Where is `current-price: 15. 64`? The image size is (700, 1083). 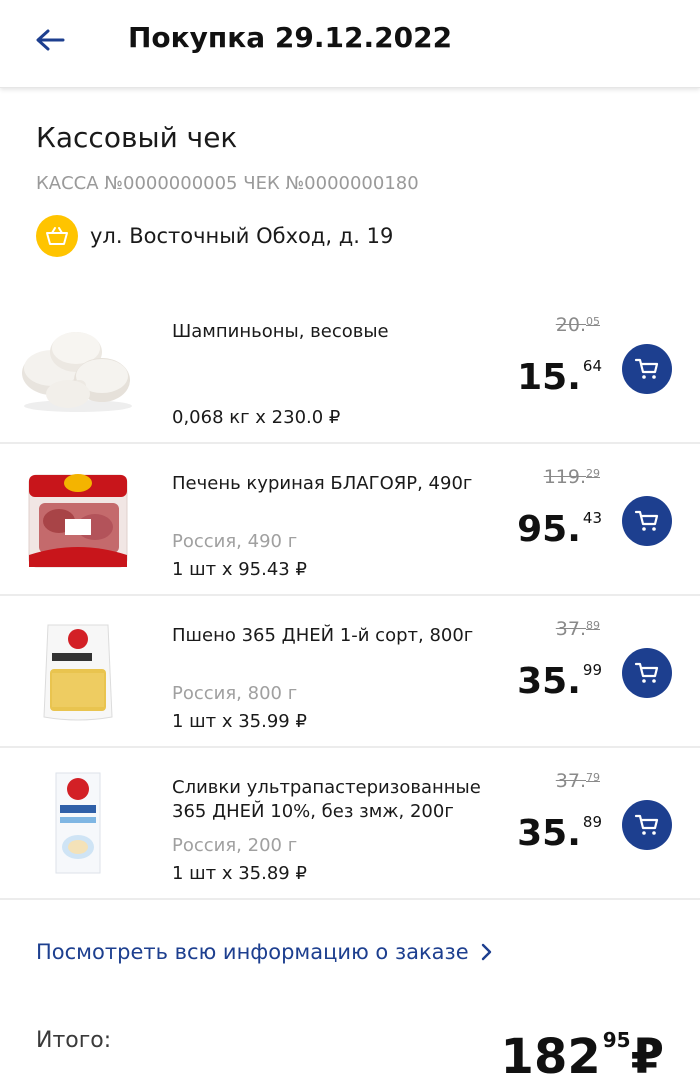
current-price: 15. 64 is located at coordinates (559, 372).